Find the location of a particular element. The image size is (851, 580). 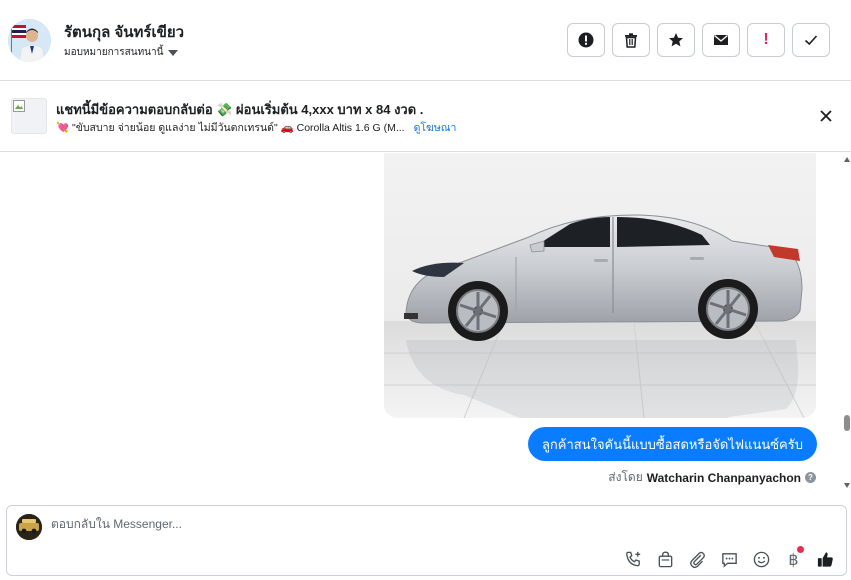

check-icon is located at coordinates (811, 40).